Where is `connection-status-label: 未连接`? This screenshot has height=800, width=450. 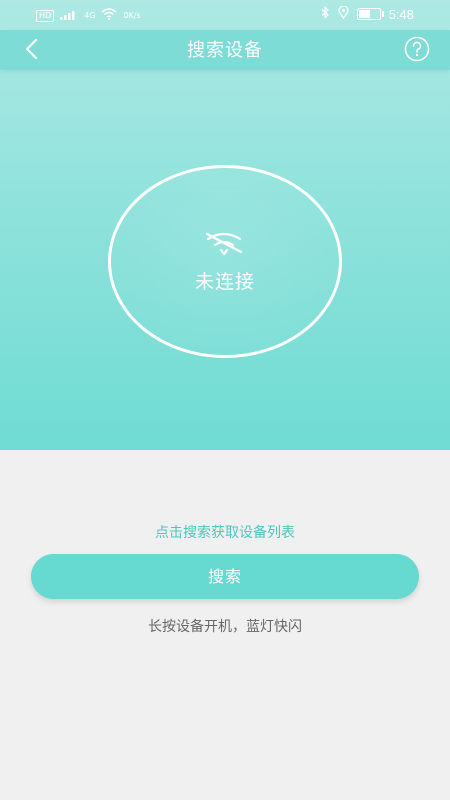 connection-status-label: 未连接 is located at coordinates (224, 282).